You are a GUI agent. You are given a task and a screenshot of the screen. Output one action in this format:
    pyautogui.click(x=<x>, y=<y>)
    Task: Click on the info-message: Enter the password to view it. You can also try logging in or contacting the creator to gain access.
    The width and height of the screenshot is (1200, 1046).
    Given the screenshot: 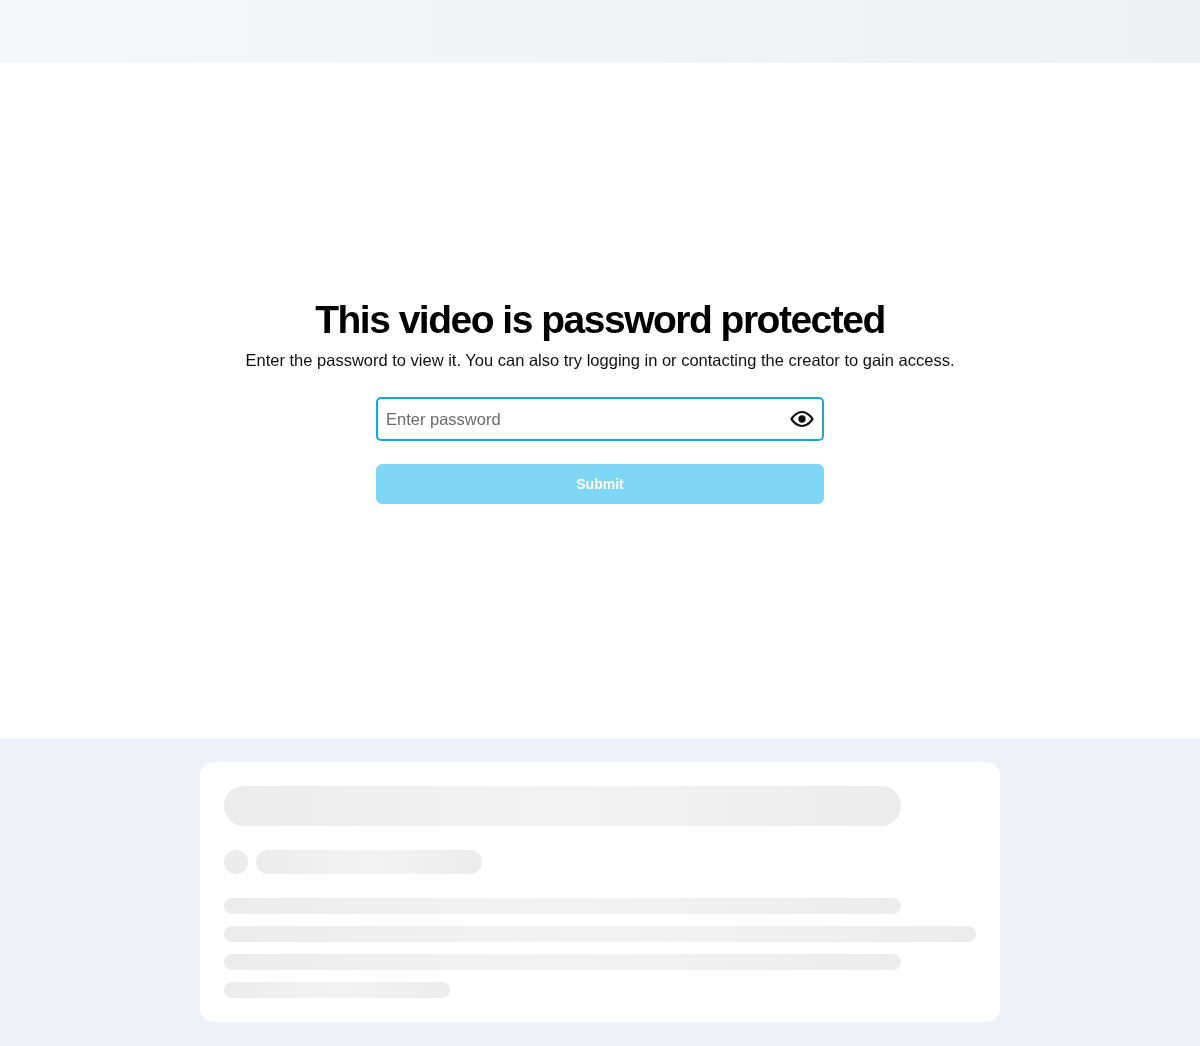 What is the action you would take?
    pyautogui.click(x=600, y=360)
    